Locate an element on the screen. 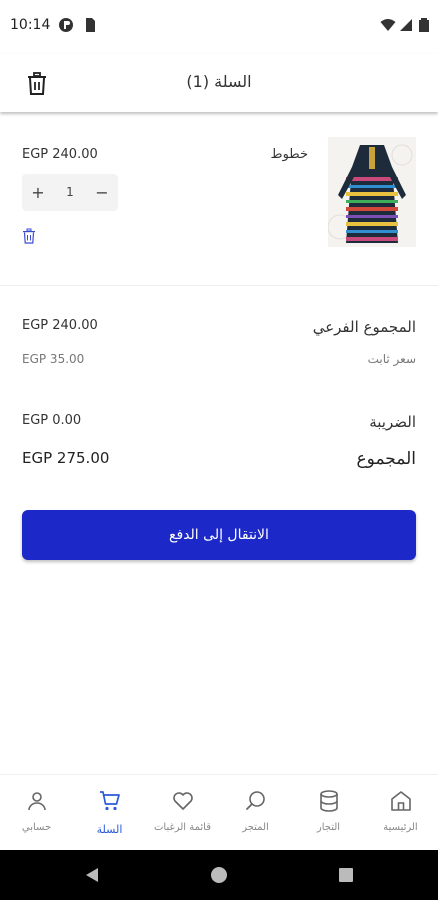 This screenshot has width=438, height=900. battery-icon is located at coordinates (424, 25).